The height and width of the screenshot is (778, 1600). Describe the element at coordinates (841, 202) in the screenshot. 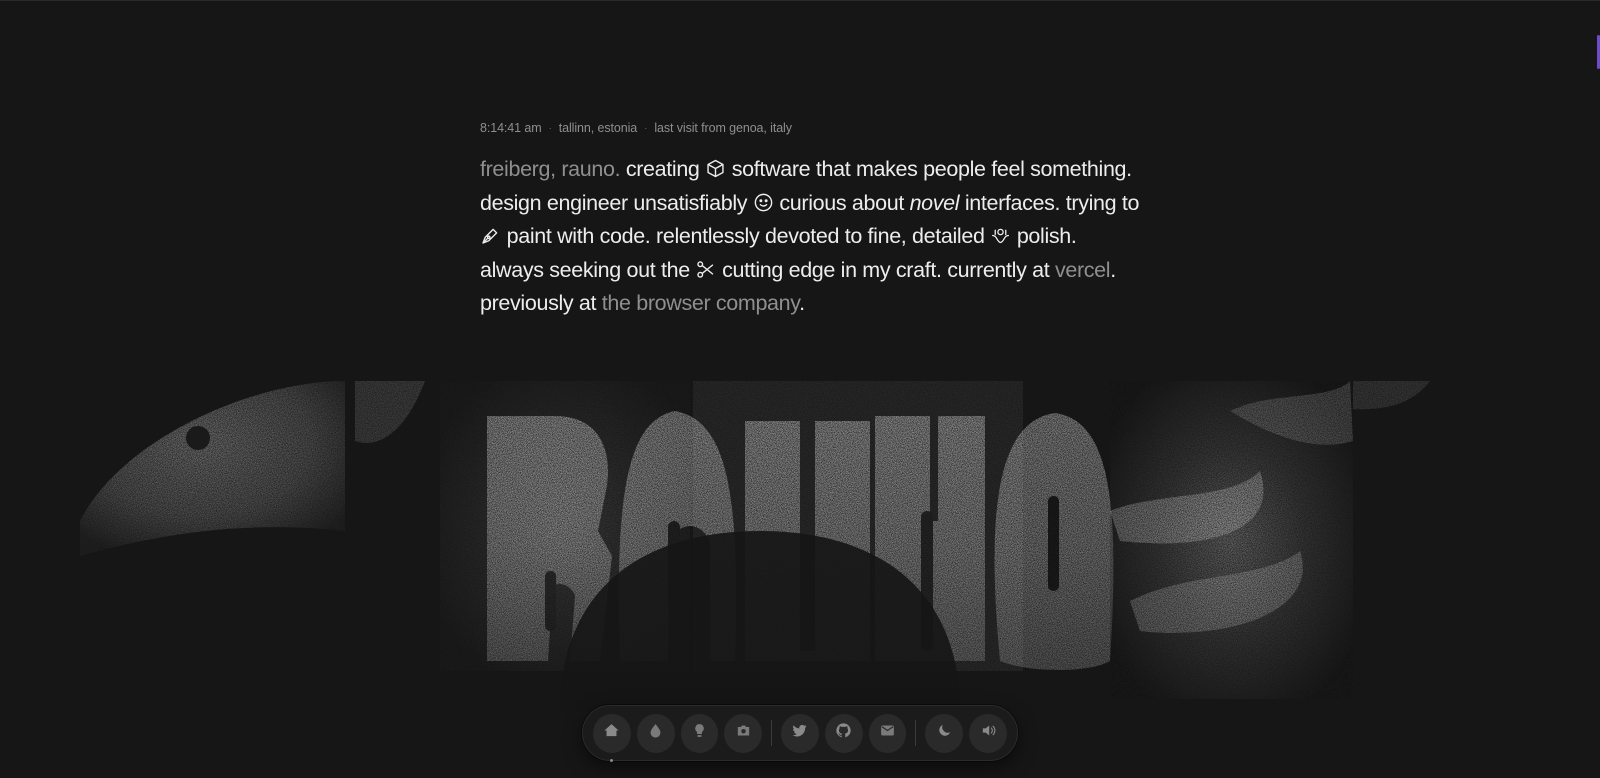

I see `bio-text: curious about` at that location.